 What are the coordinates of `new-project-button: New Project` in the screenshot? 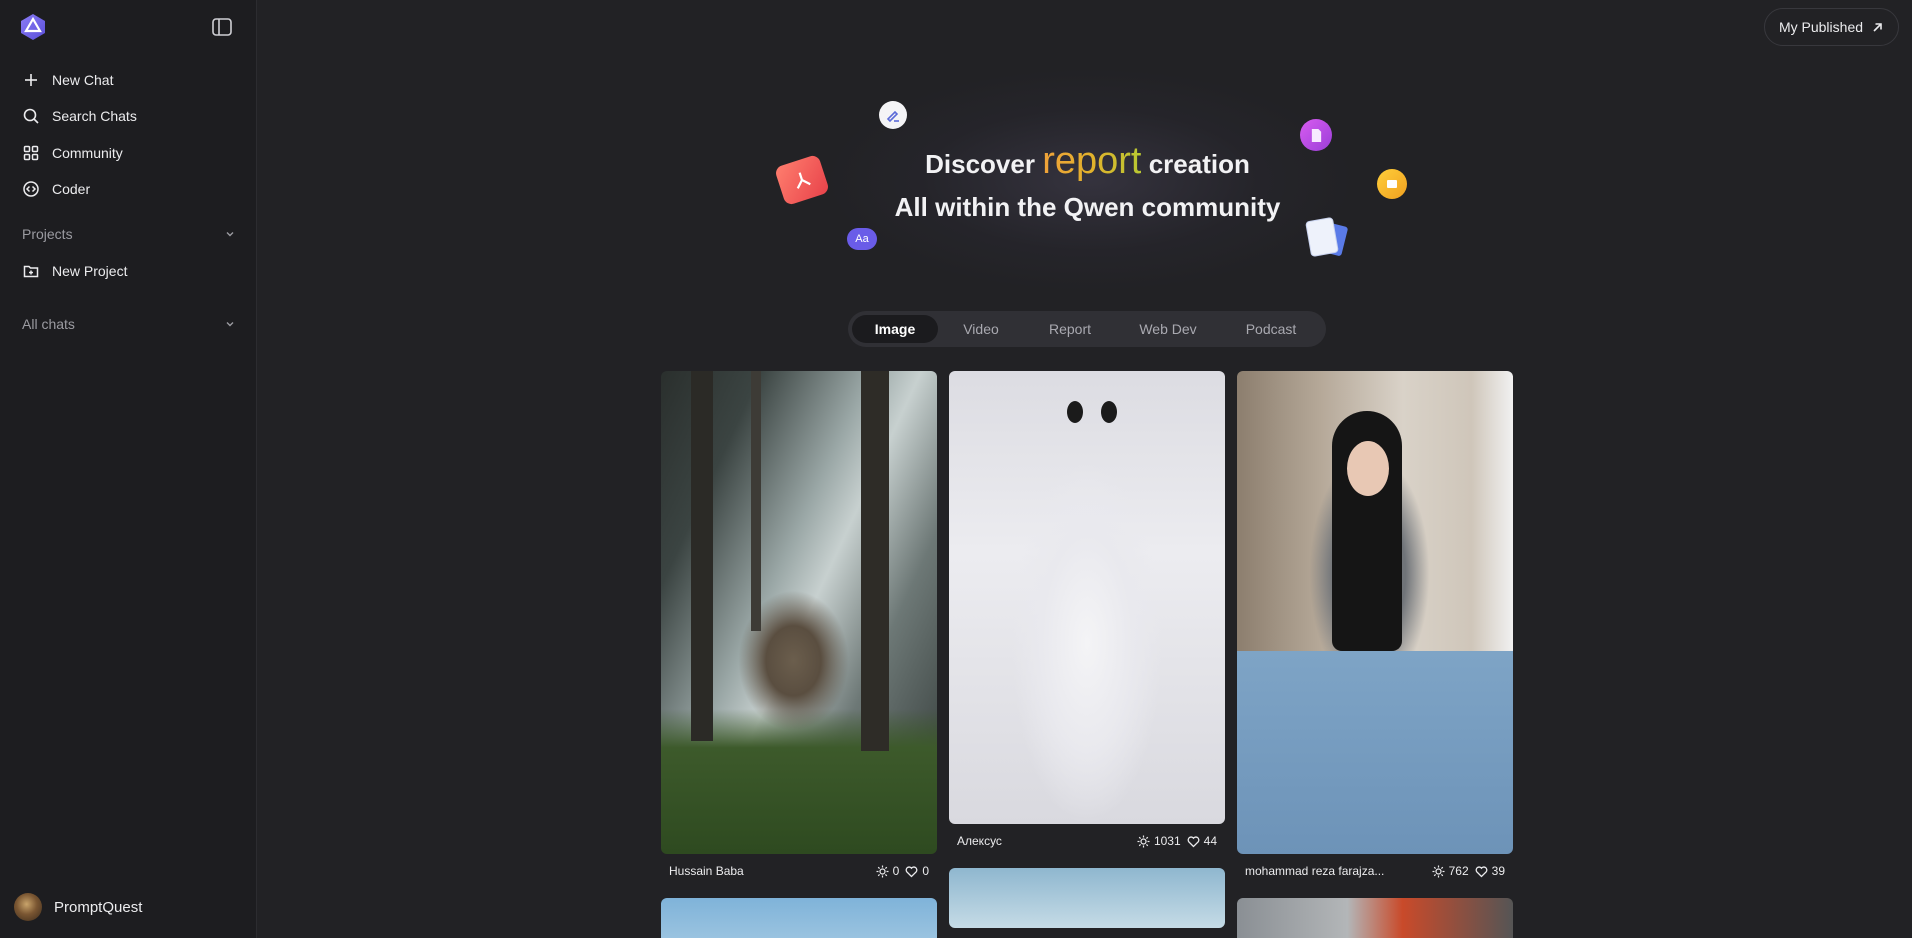 It's located at (128, 271).